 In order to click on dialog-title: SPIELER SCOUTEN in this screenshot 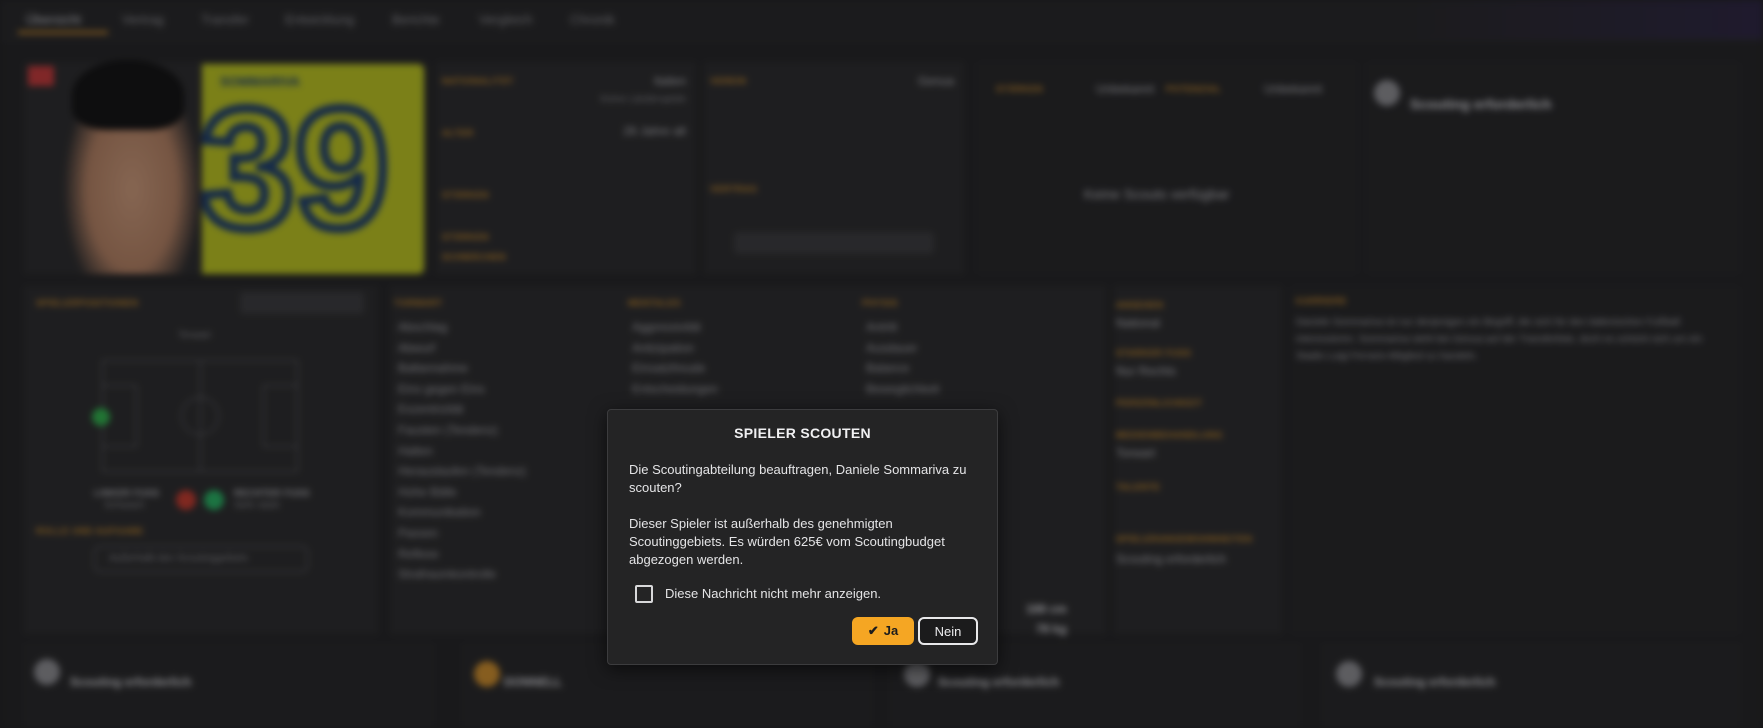, I will do `click(802, 433)`.